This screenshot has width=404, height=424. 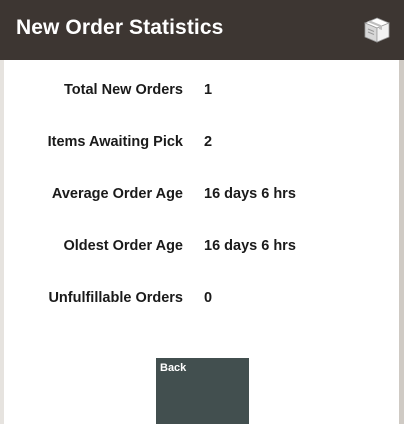 What do you see at coordinates (201, 246) in the screenshot?
I see `stat-row-oldest-order-age: Oldest Order Age 16 days 6 hrs` at bounding box center [201, 246].